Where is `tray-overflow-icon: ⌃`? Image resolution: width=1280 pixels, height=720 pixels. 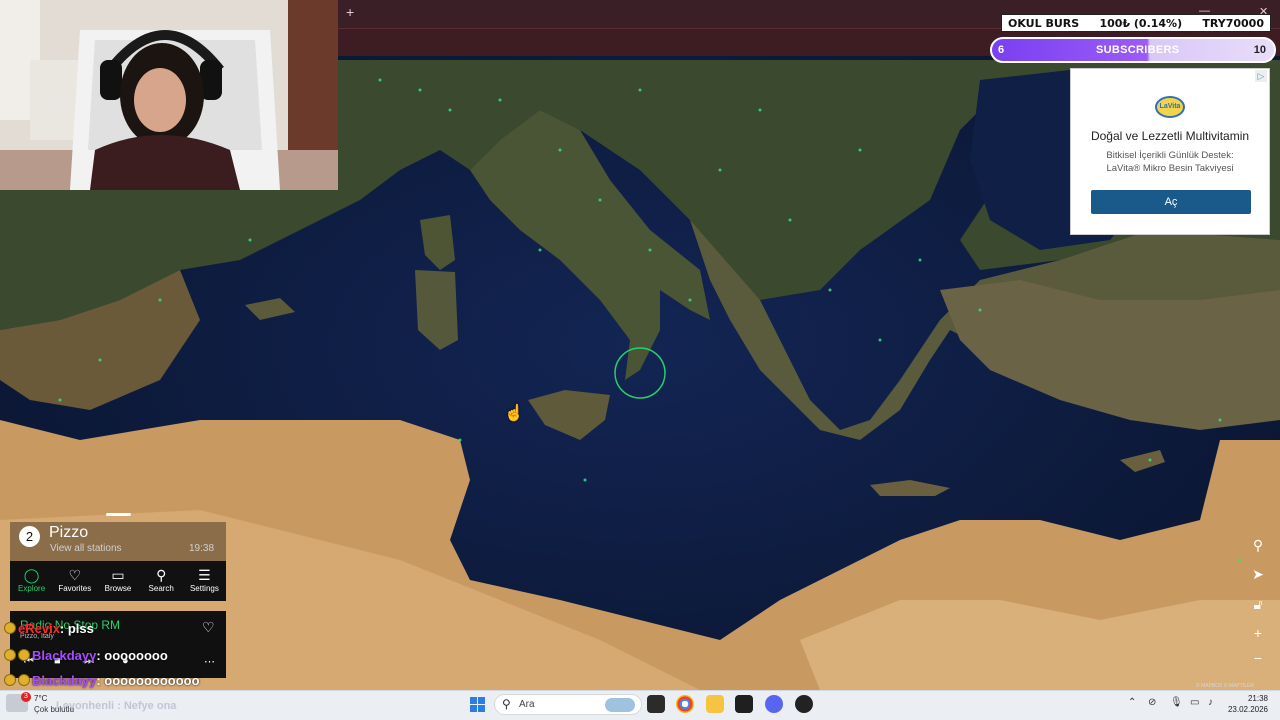
tray-overflow-icon: ⌃ is located at coordinates (1132, 702).